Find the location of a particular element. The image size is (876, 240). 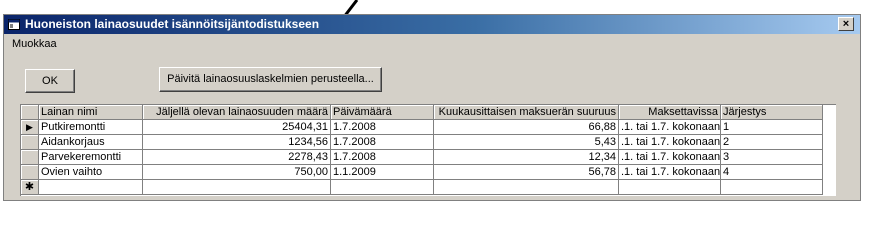

column-header-monthly-payment: Kuukausittaisen maksuerän suuruus is located at coordinates (526, 112).